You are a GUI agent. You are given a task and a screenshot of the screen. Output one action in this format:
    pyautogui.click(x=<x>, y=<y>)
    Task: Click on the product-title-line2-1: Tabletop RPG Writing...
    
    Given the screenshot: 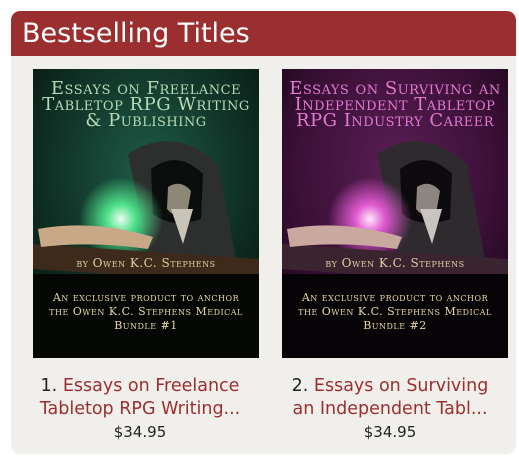 What is the action you would take?
    pyautogui.click(x=140, y=409)
    